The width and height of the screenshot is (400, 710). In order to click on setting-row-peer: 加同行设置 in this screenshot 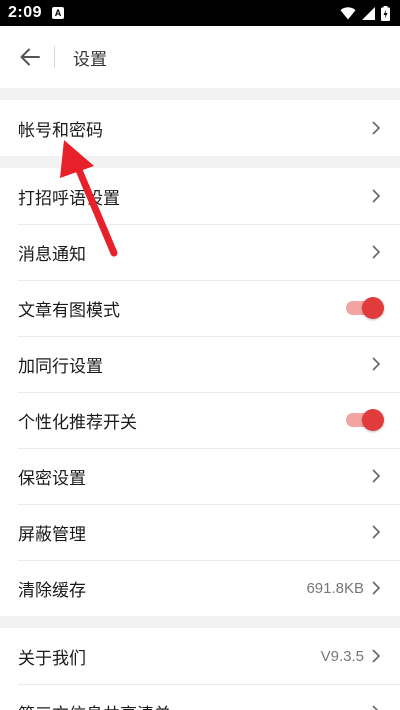, I will do `click(200, 364)`.